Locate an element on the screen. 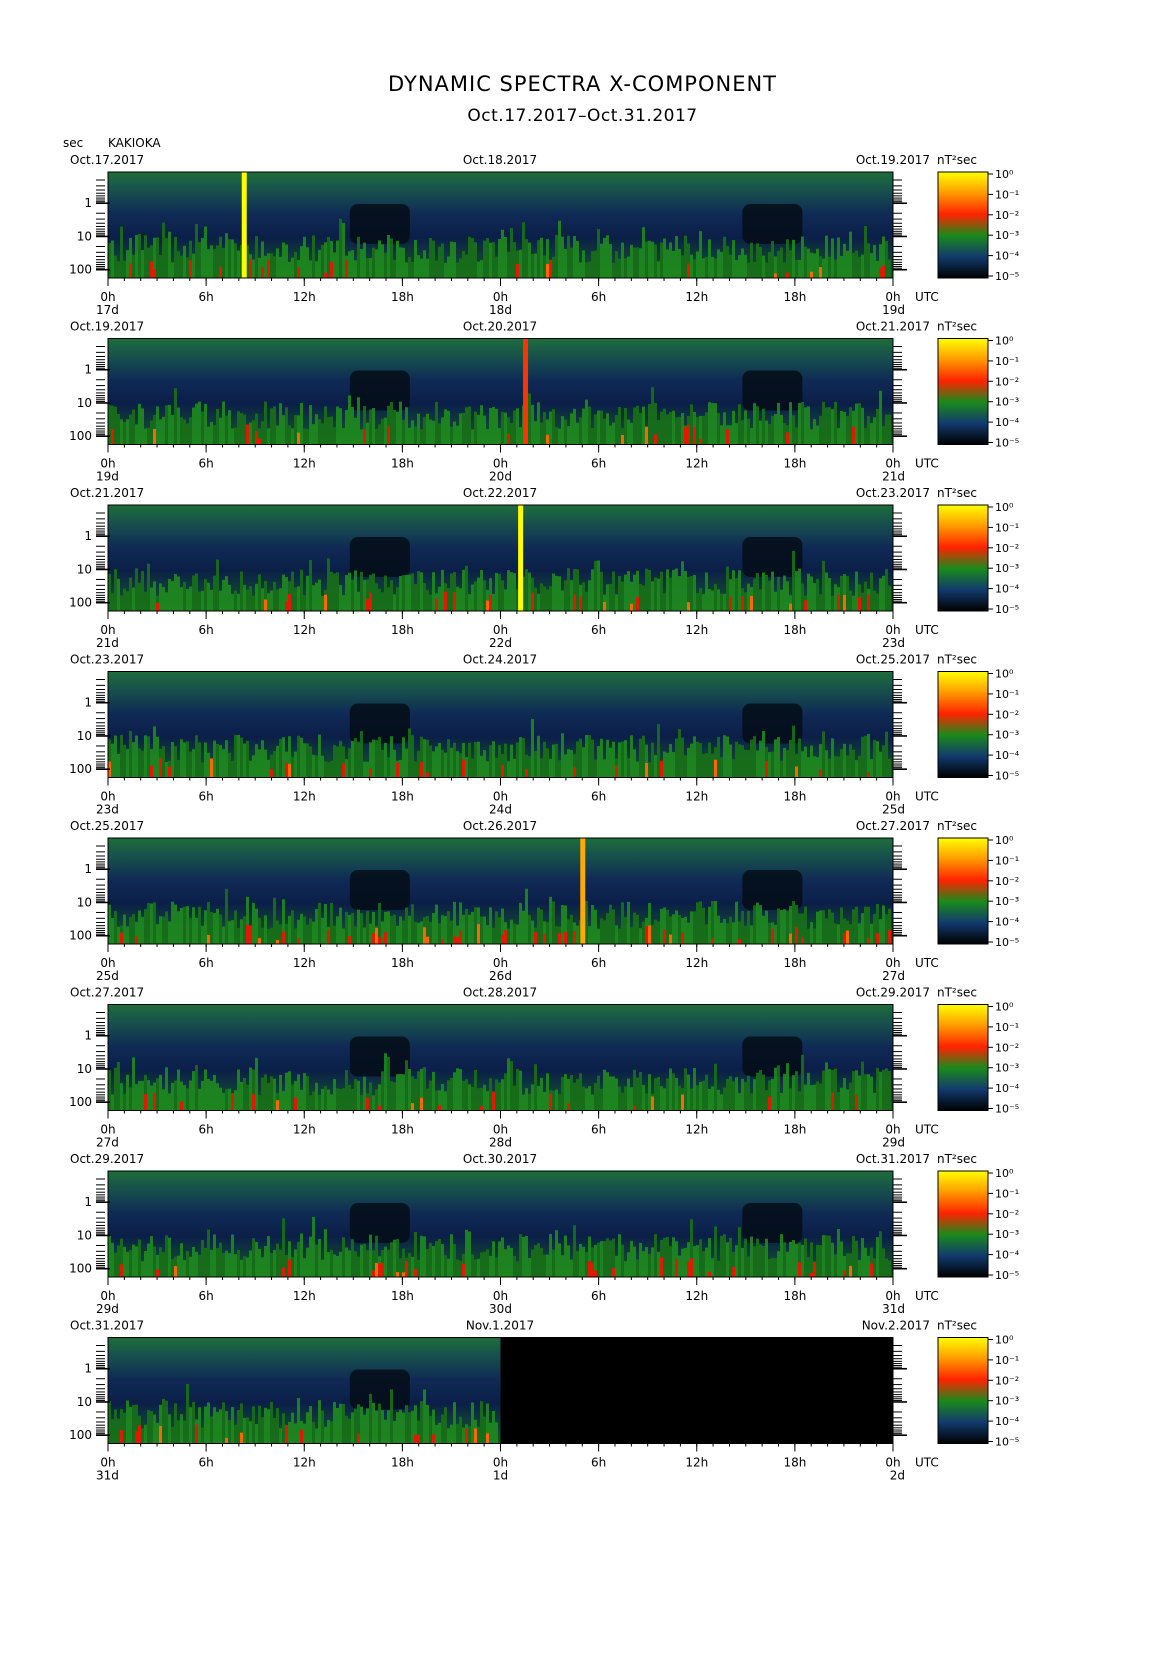 The image size is (1165, 1679). colorbar-tick-label: 10⁰ is located at coordinates (1004, 507).